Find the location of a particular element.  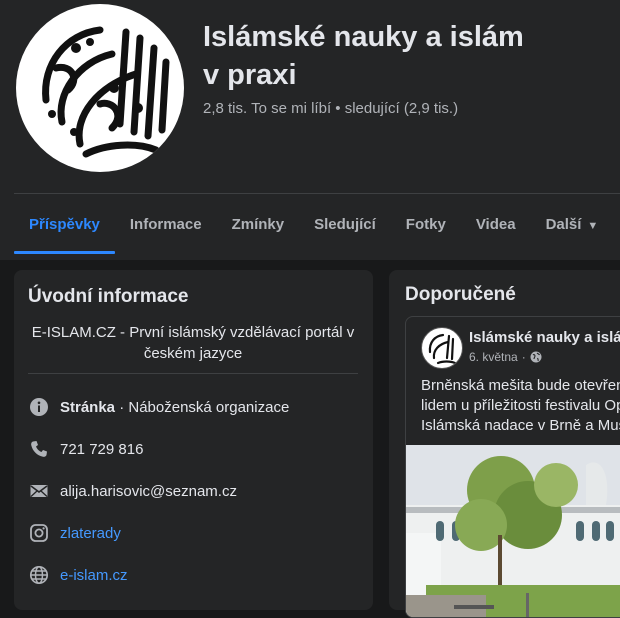

email-row: alija.harisovic@seznam.cz is located at coordinates (132, 491).